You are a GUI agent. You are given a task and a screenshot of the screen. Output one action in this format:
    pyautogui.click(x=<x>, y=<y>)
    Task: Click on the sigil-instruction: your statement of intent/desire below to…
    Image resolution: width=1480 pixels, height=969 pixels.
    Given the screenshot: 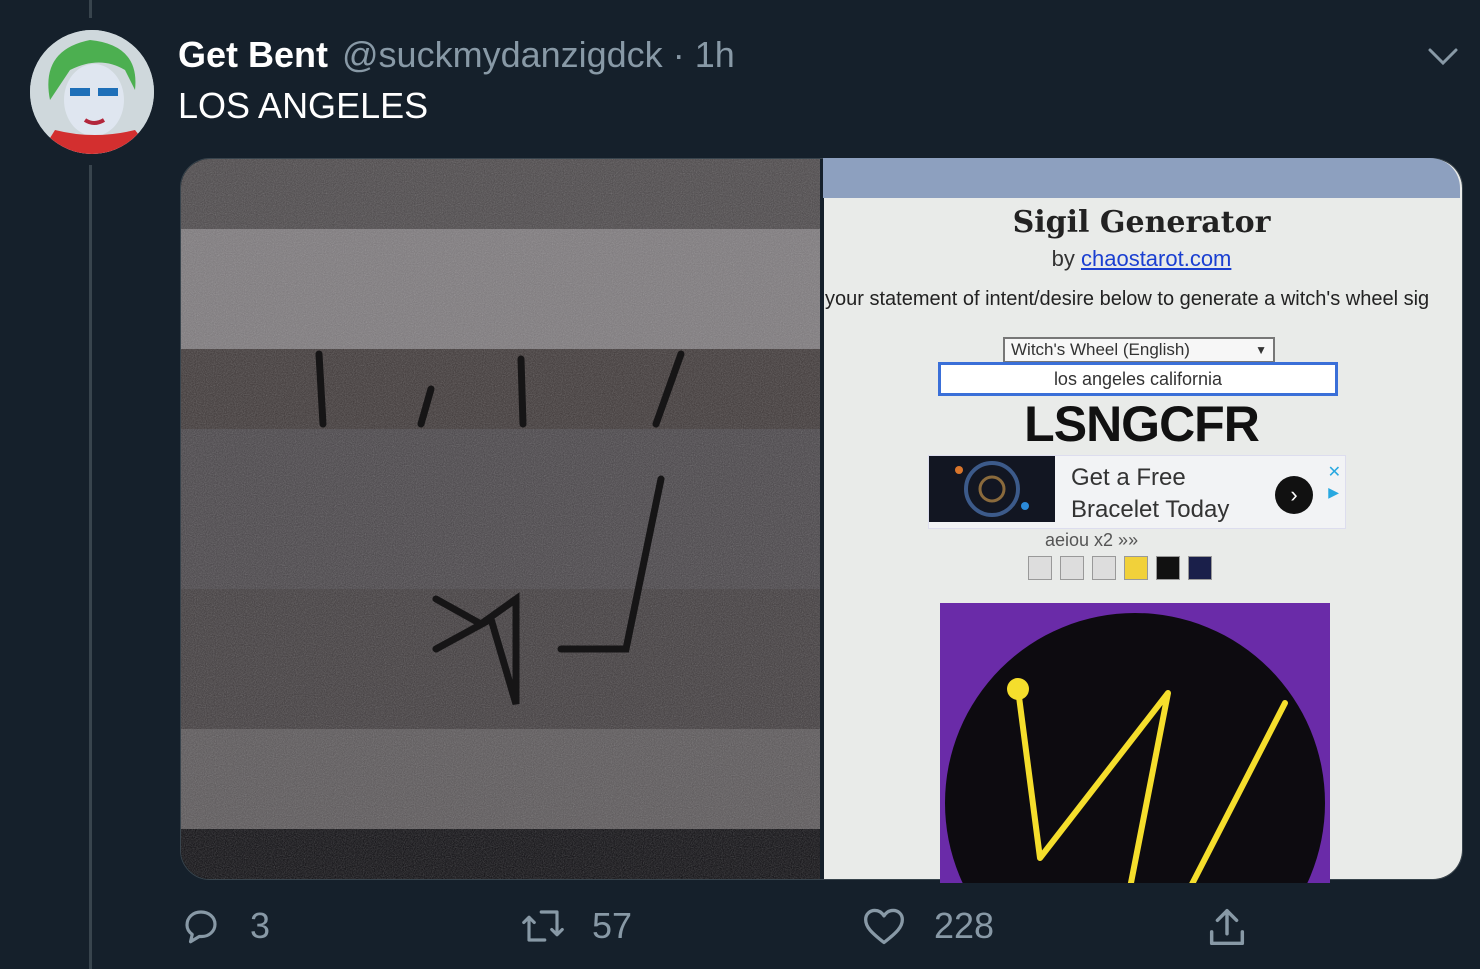 What is the action you would take?
    pyautogui.click(x=1127, y=299)
    